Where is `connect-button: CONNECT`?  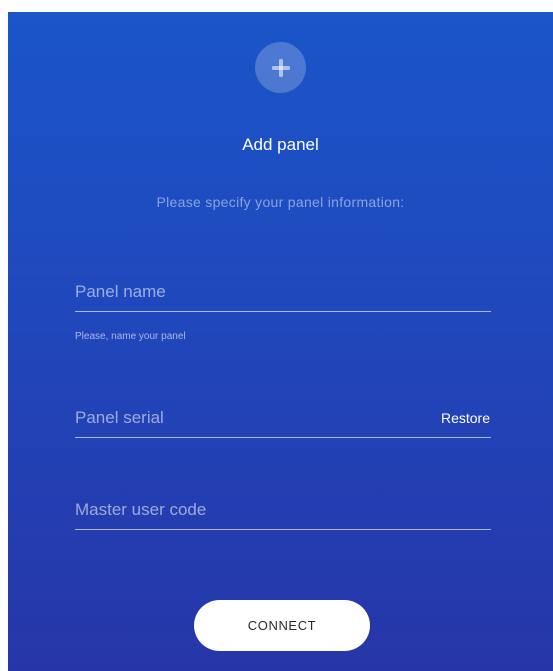
connect-button: CONNECT is located at coordinates (282, 625).